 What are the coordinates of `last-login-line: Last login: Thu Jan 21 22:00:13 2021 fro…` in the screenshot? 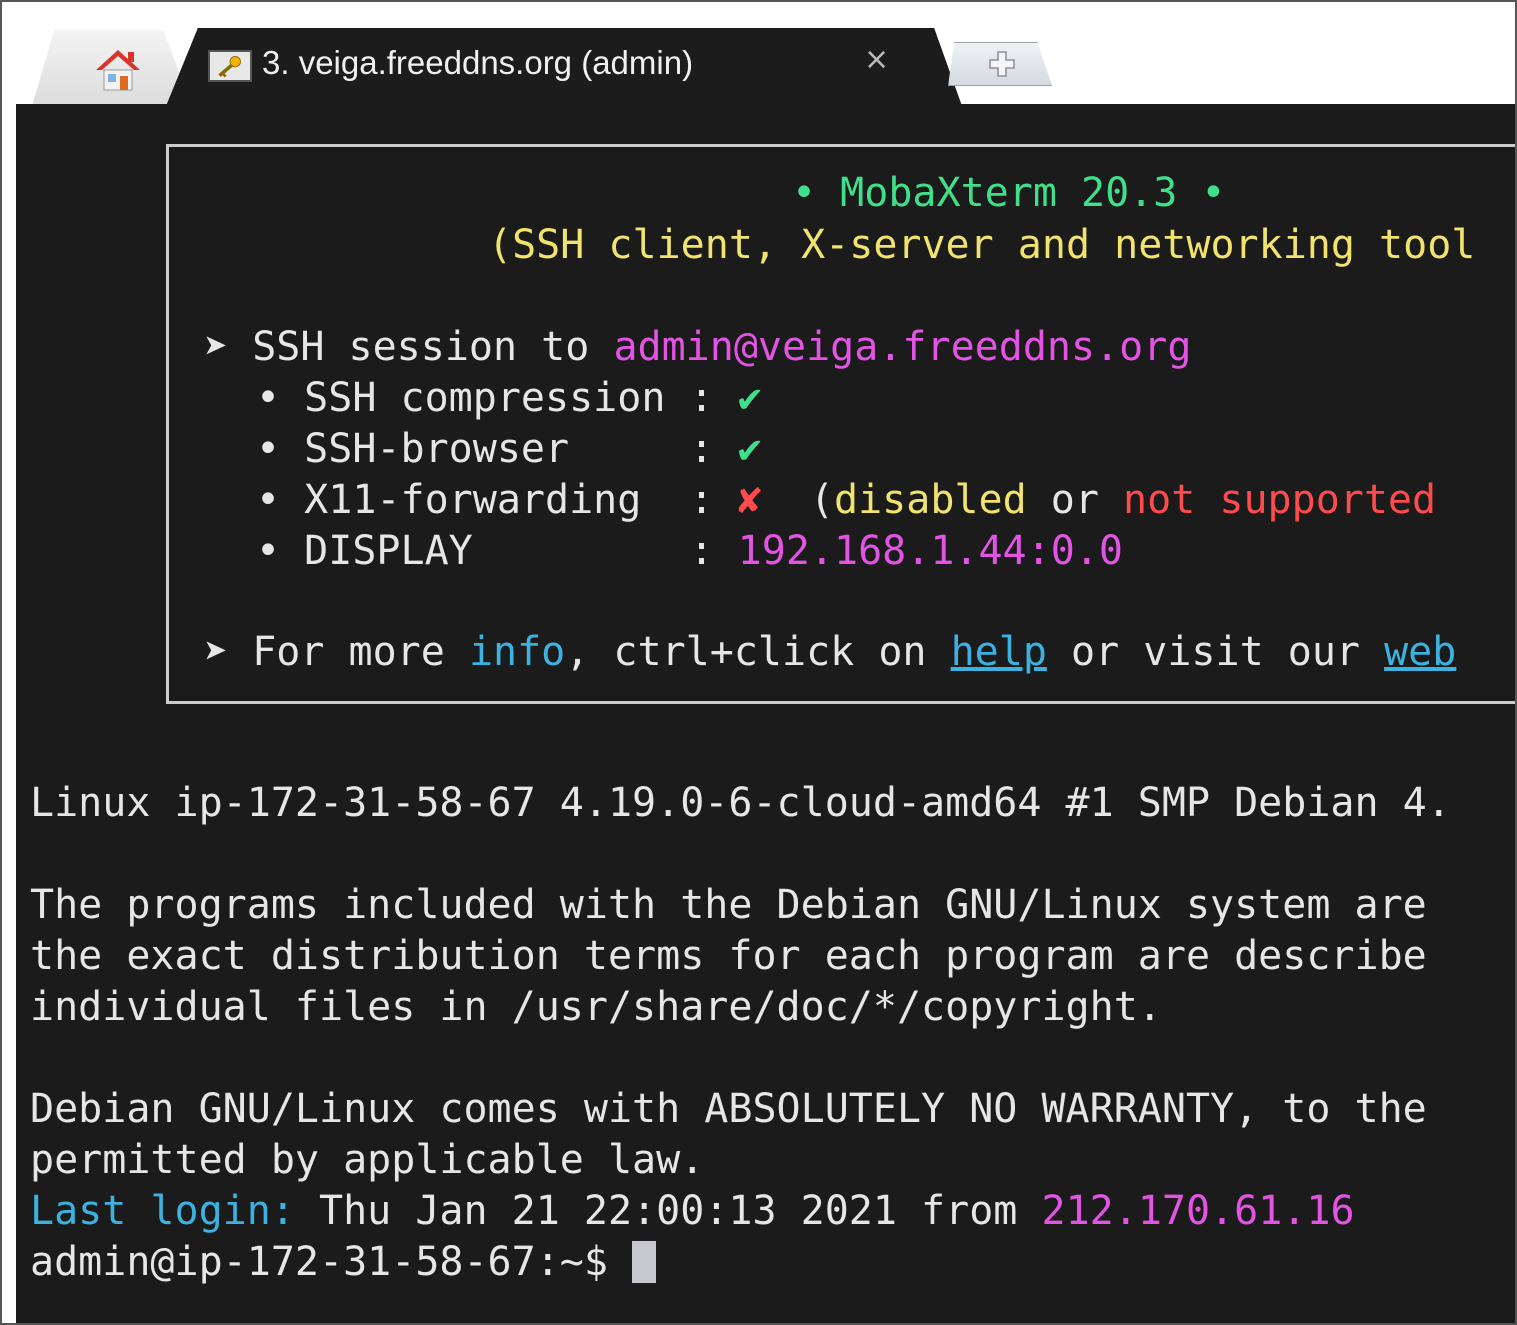 It's located at (692, 1211).